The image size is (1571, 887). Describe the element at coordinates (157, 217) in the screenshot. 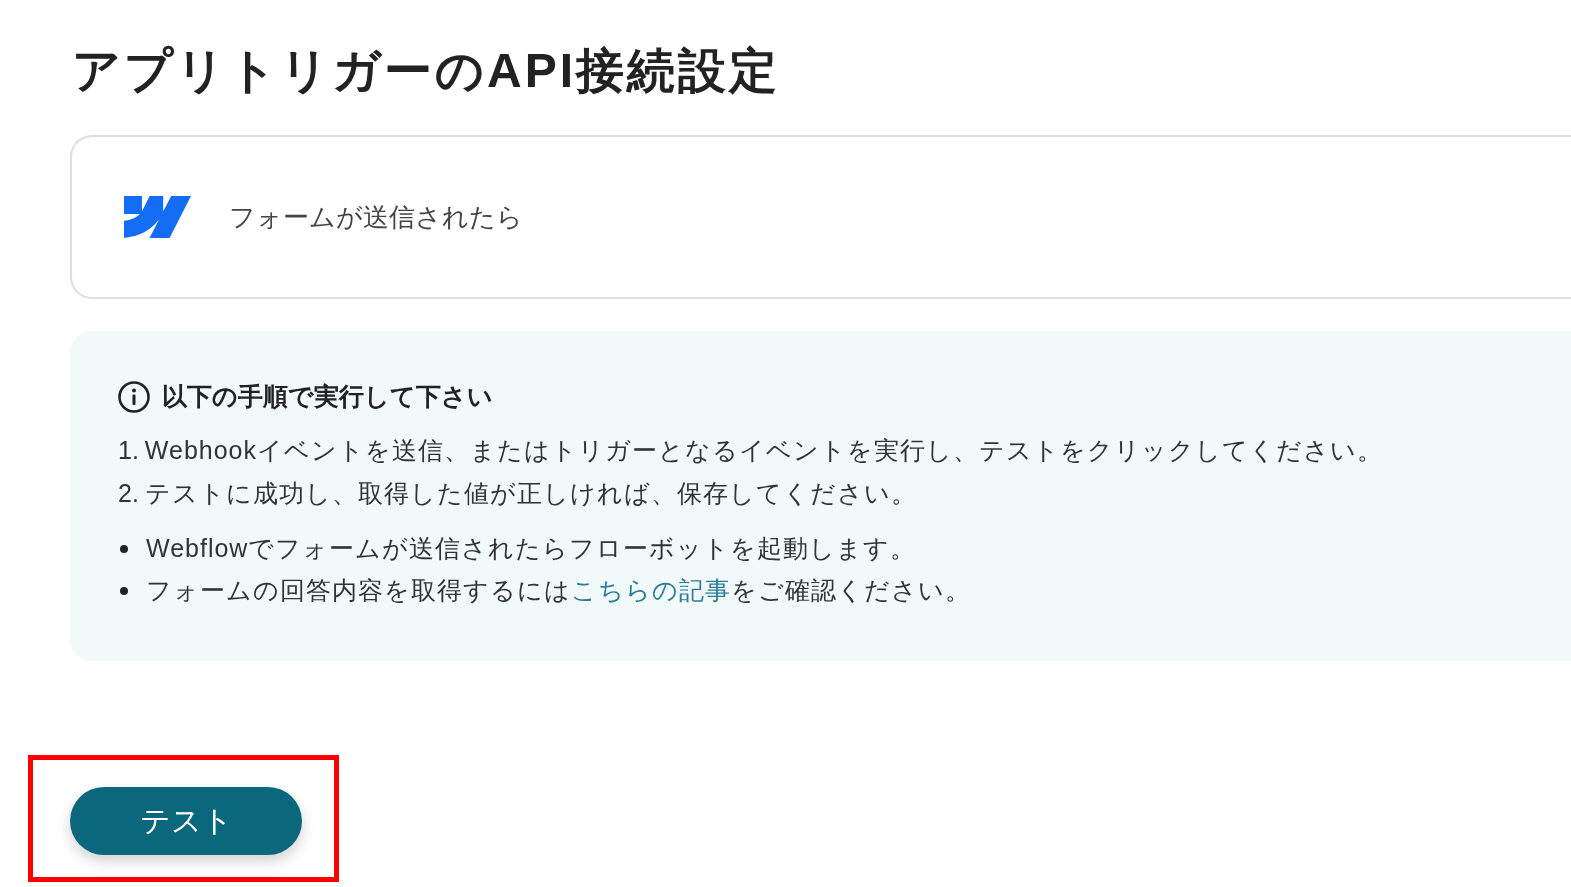

I see `w-logo-icon` at that location.